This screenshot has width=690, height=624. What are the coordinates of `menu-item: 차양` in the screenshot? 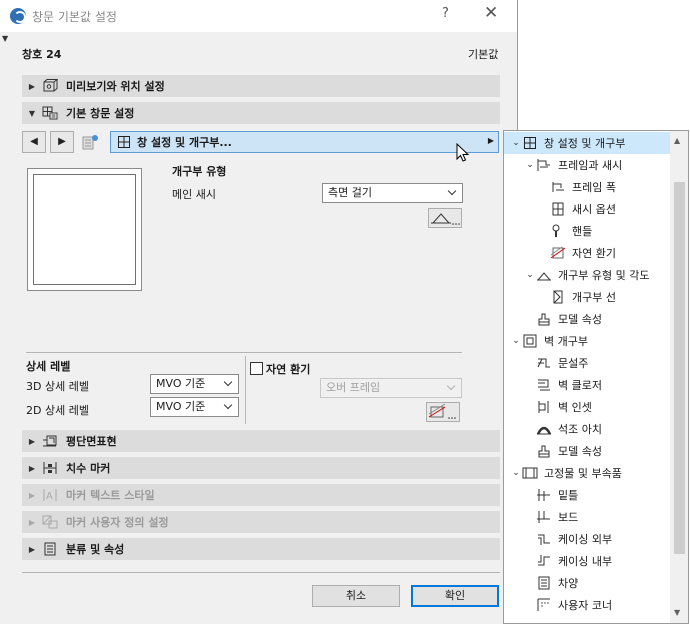 It's located at (589, 583).